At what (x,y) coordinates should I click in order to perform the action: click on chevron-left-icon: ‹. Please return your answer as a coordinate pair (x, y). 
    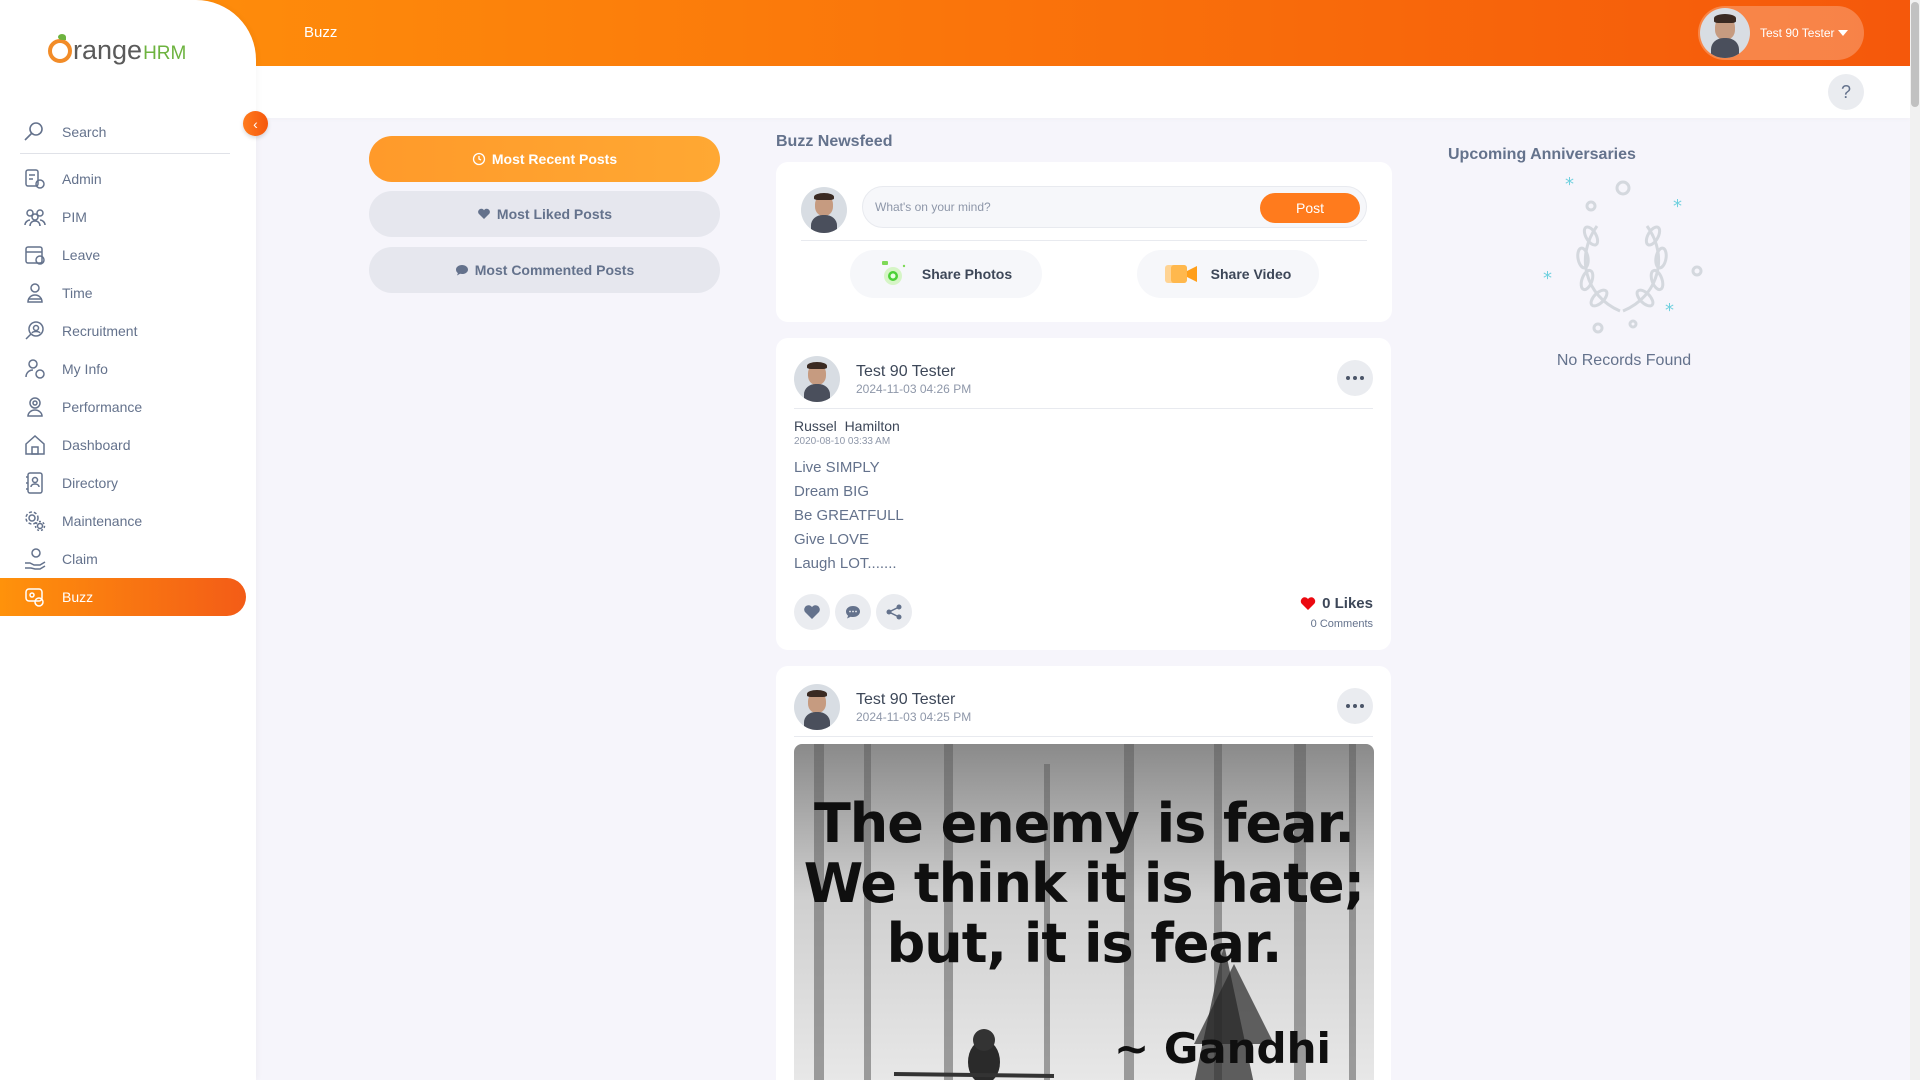
    Looking at the image, I should click on (255, 123).